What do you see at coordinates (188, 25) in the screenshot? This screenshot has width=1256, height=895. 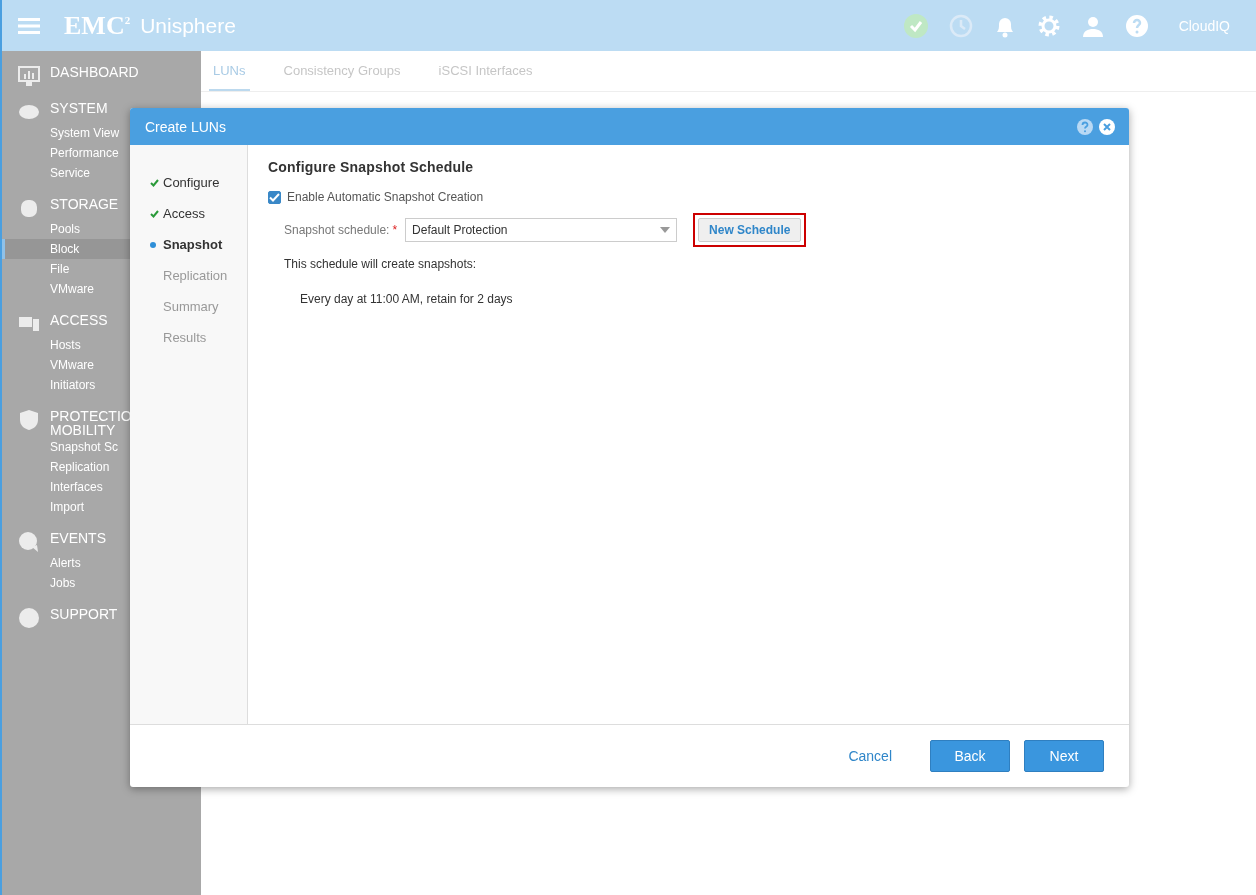 I see `product-name: Unisphere` at bounding box center [188, 25].